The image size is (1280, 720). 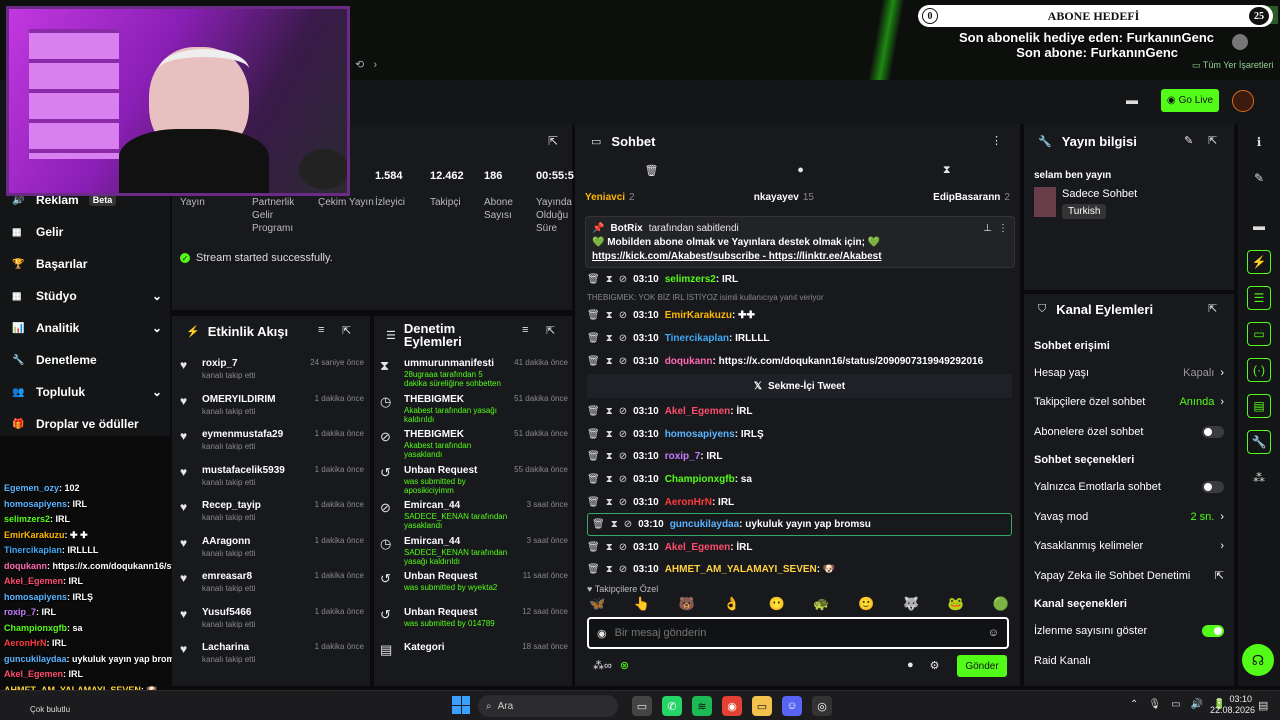 What do you see at coordinates (272, 660) in the screenshot?
I see `activity-item: ♥ Lacharina kanalı takip etti 1 dakika önce` at bounding box center [272, 660].